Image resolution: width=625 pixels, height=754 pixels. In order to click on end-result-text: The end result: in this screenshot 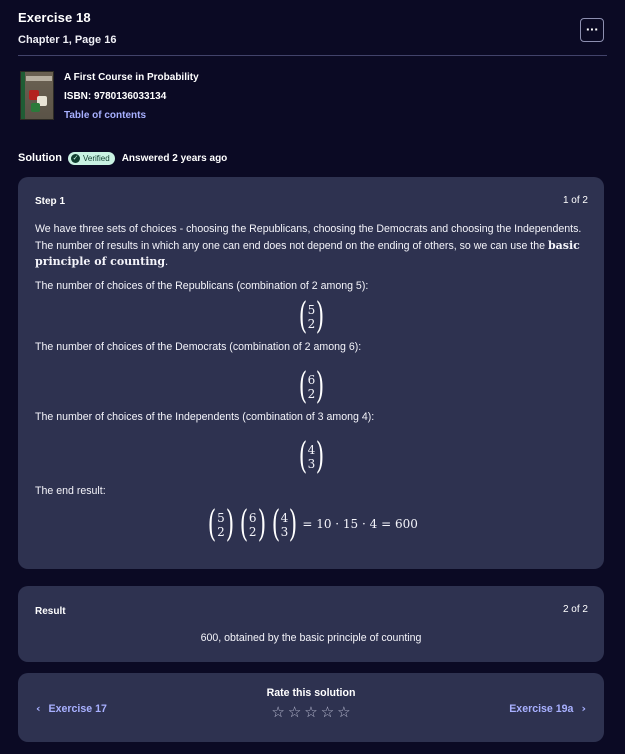, I will do `click(70, 490)`.